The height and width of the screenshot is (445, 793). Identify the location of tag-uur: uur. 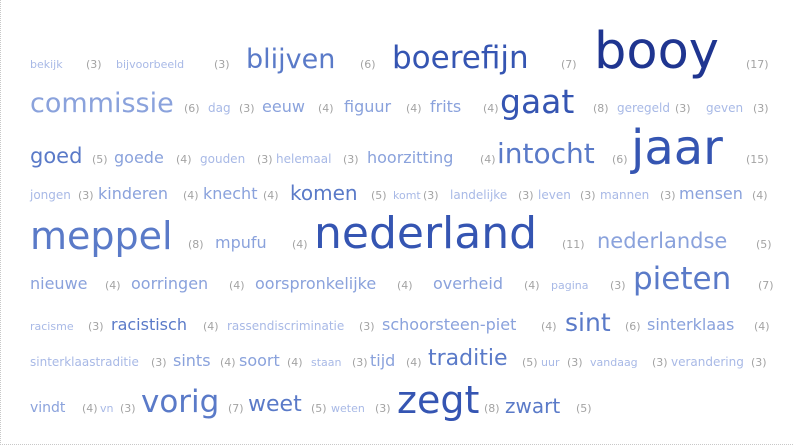
(550, 362).